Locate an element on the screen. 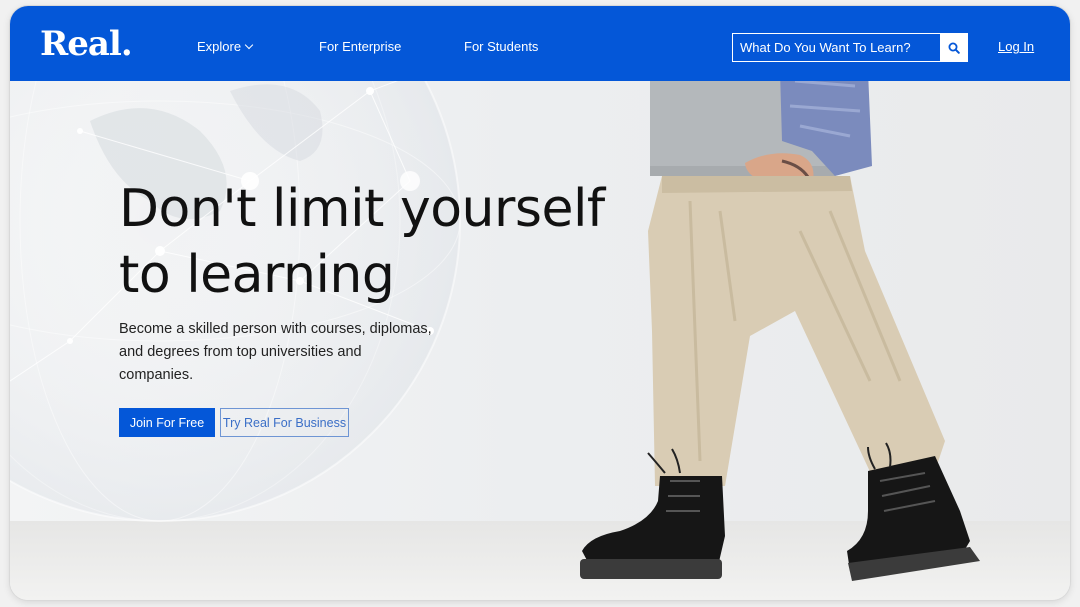 The image size is (1080, 607). brand-logo: Real. is located at coordinates (86, 44).